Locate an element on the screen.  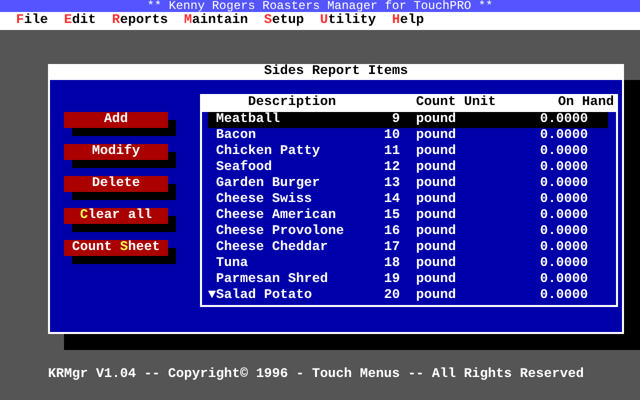
menu-item: Setup is located at coordinates (284, 21).